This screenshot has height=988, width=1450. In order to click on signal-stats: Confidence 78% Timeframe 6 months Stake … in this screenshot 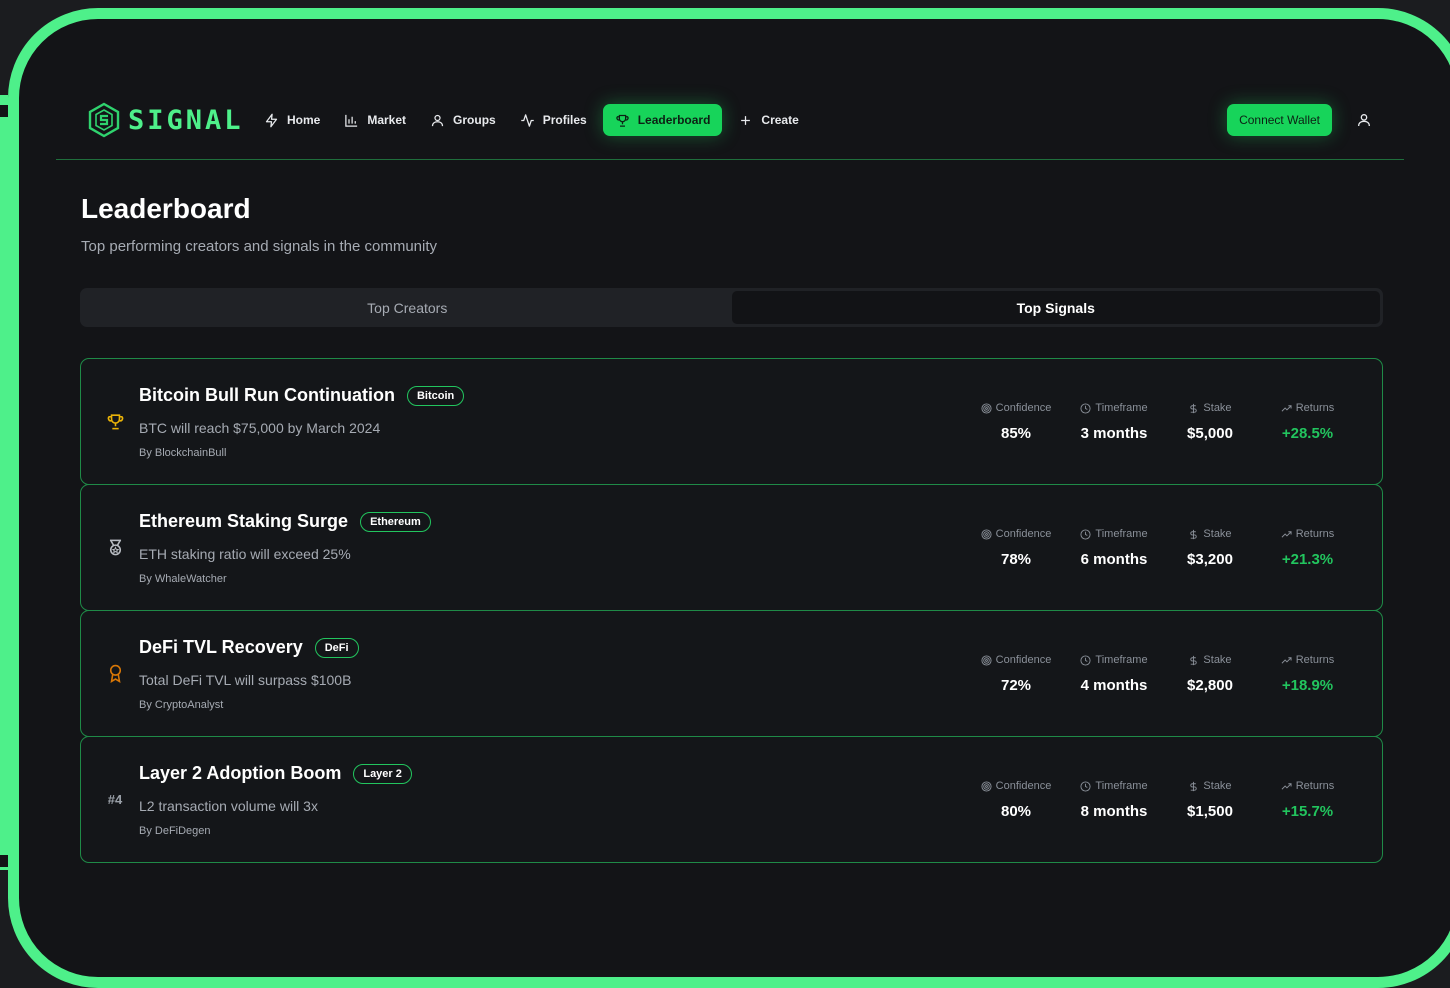, I will do `click(1172, 547)`.